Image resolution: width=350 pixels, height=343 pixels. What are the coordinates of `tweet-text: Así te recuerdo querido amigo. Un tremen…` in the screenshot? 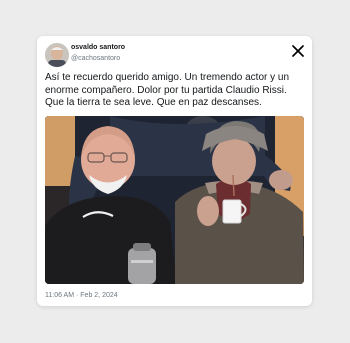 It's located at (167, 90).